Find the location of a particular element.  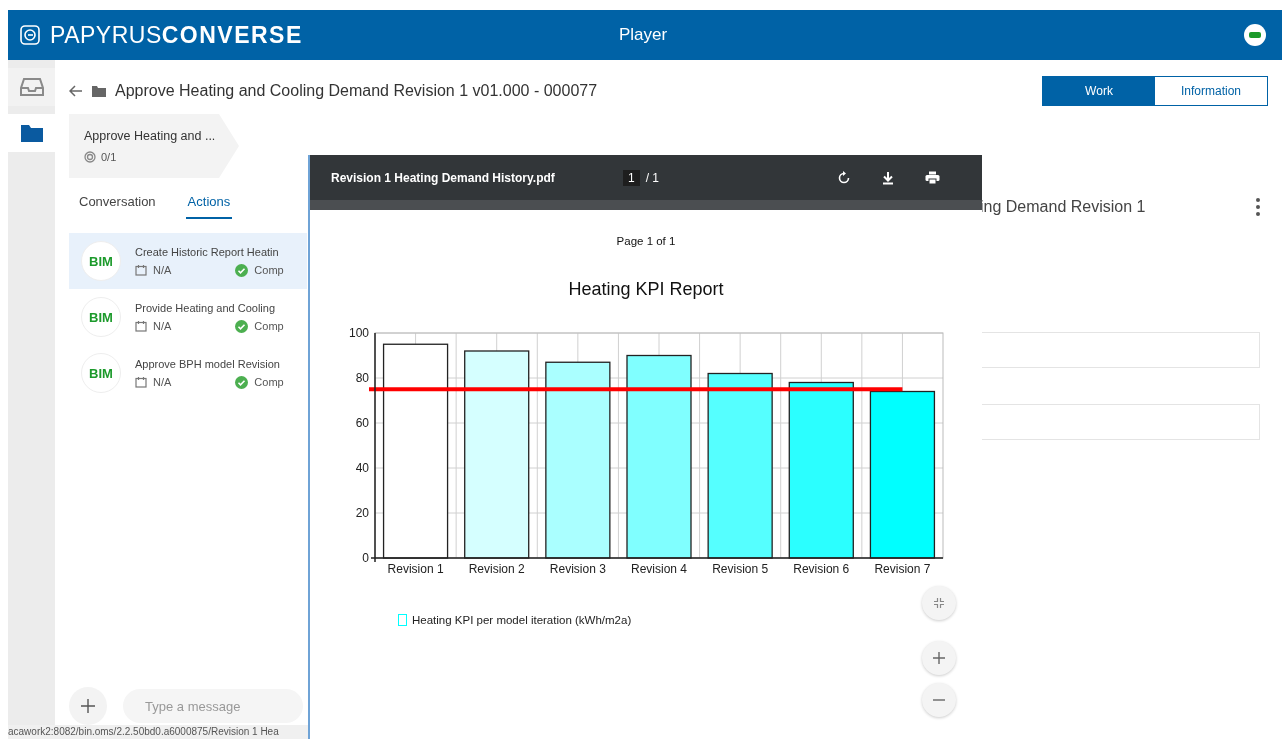

action-title: Approve BPH model Revision is located at coordinates (208, 363).